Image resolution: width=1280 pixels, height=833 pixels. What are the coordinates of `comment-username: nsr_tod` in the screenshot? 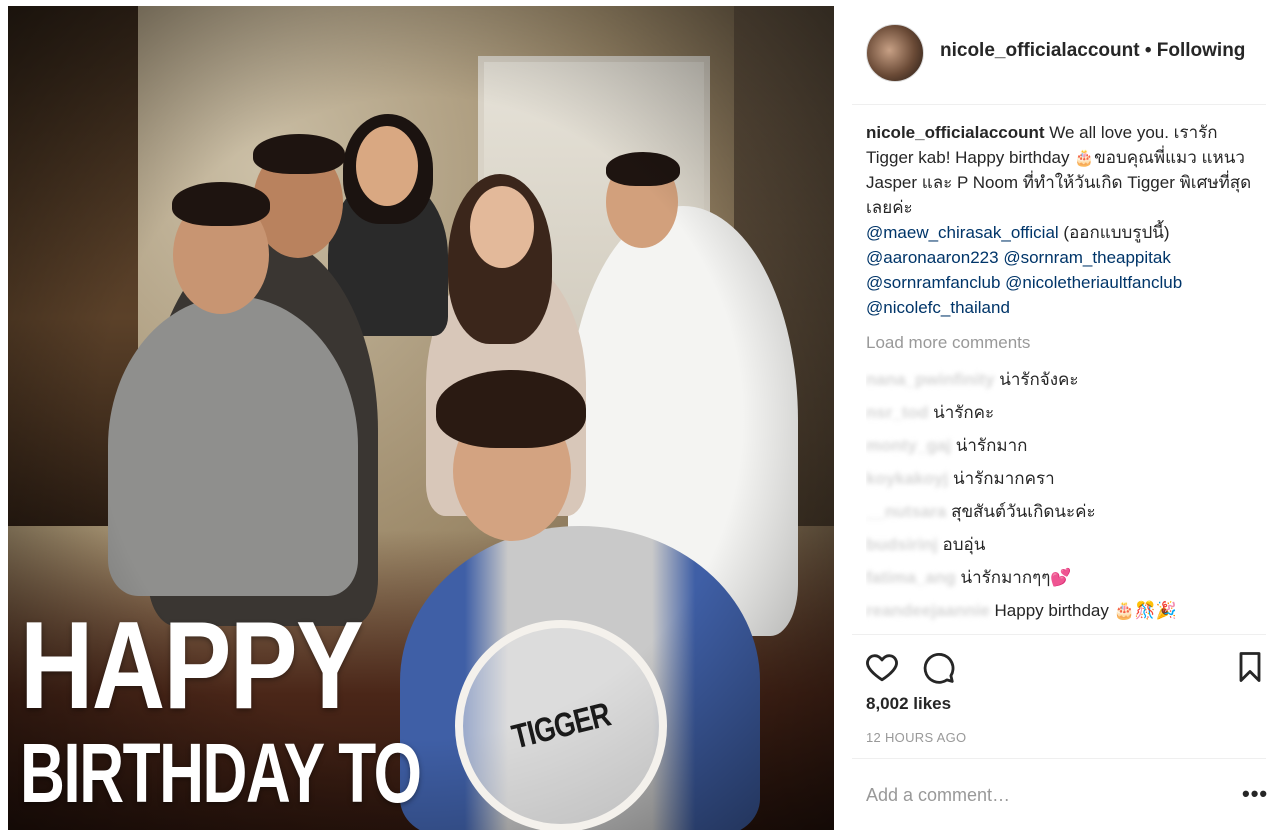 It's located at (897, 412).